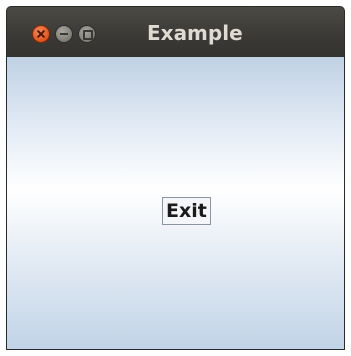  I want to click on window-title: Example, so click(195, 33).